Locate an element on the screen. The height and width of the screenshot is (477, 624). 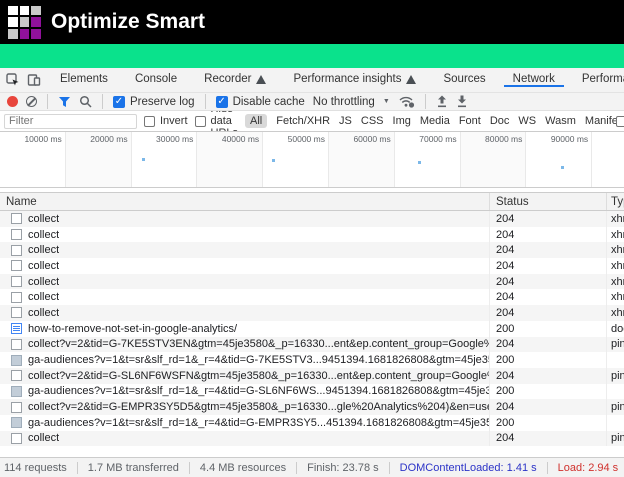
timeline-tick: 60000 ms is located at coordinates (361, 159).